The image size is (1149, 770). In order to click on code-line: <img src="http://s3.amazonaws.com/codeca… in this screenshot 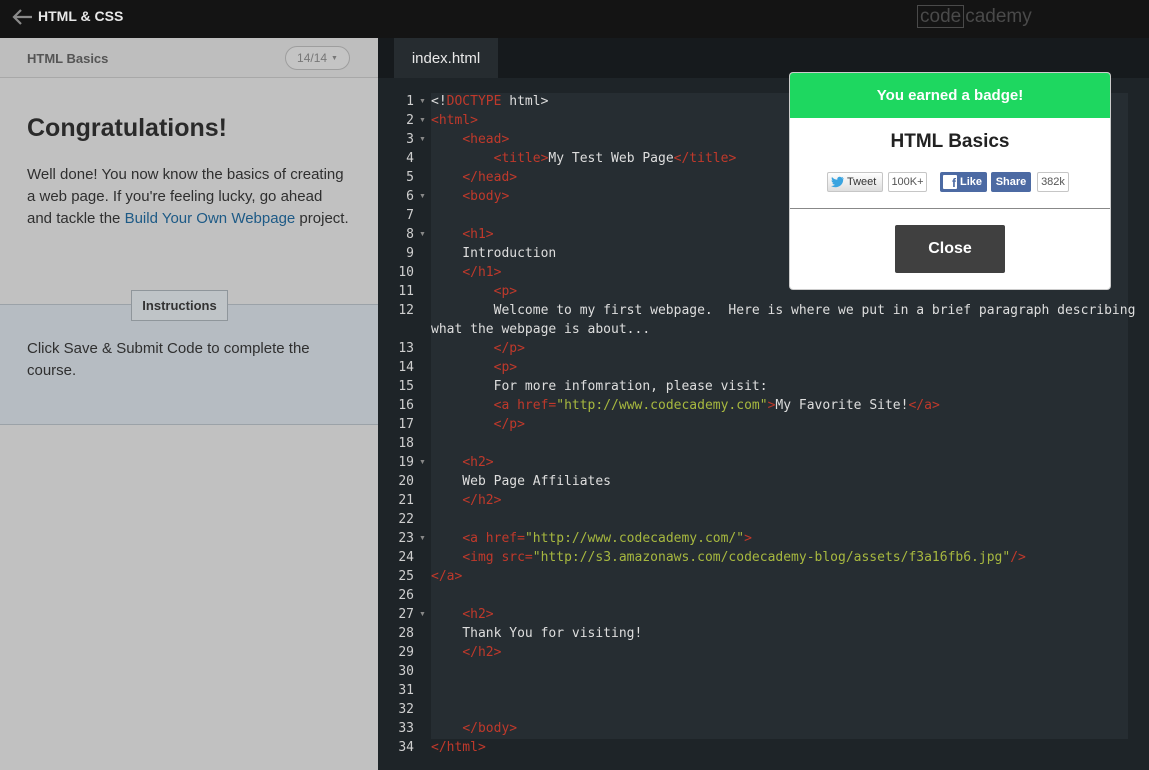, I will do `click(728, 557)`.